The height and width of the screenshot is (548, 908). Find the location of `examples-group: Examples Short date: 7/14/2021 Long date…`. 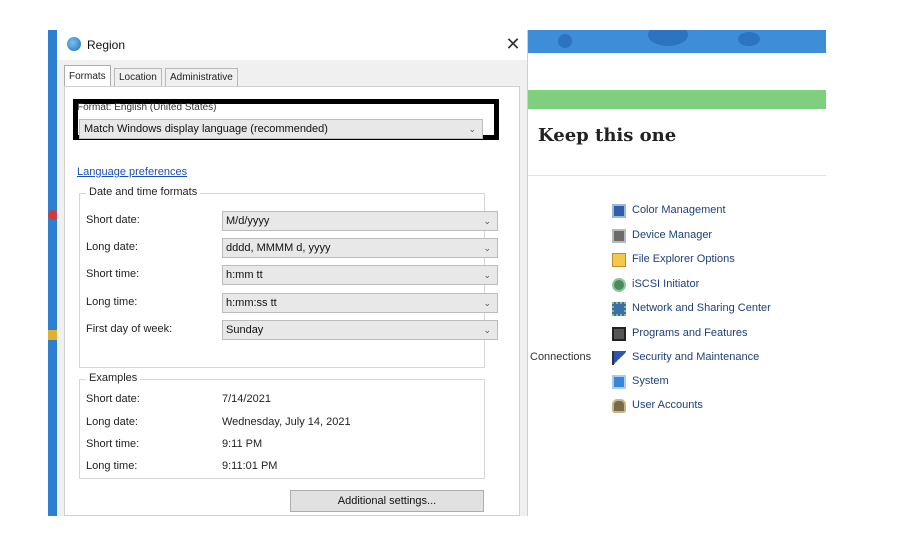

examples-group: Examples Short date: 7/14/2021 Long date… is located at coordinates (282, 425).